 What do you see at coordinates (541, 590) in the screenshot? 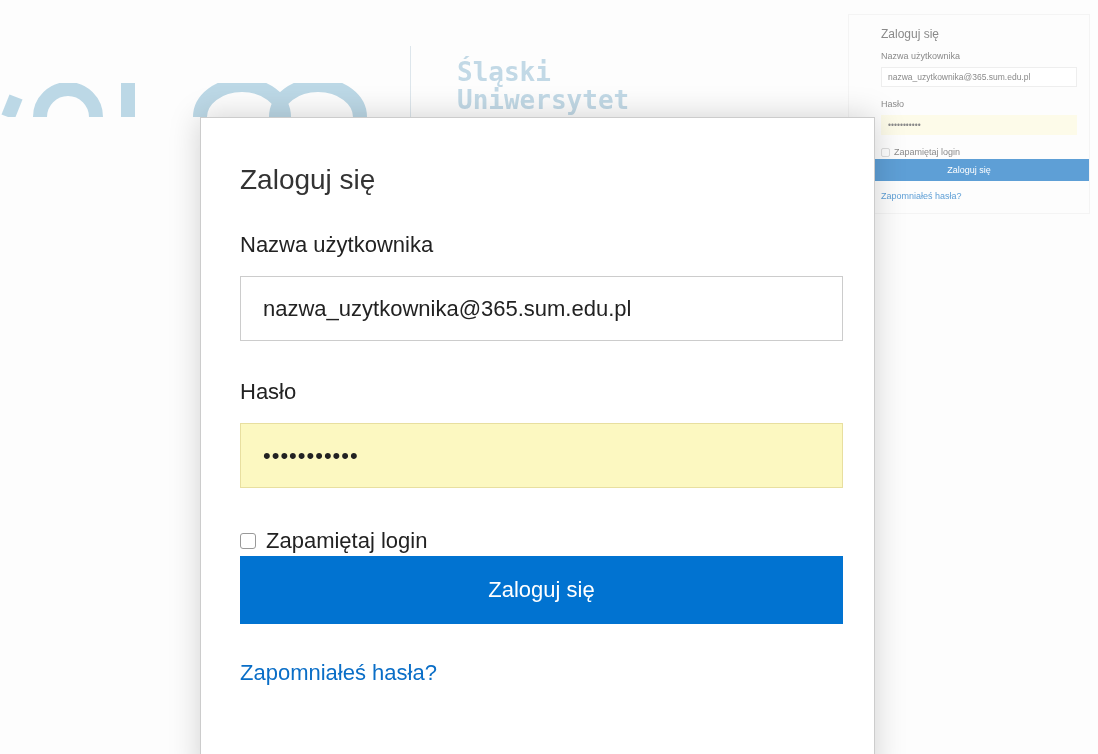
I see `login-button: Zaloguj się` at bounding box center [541, 590].